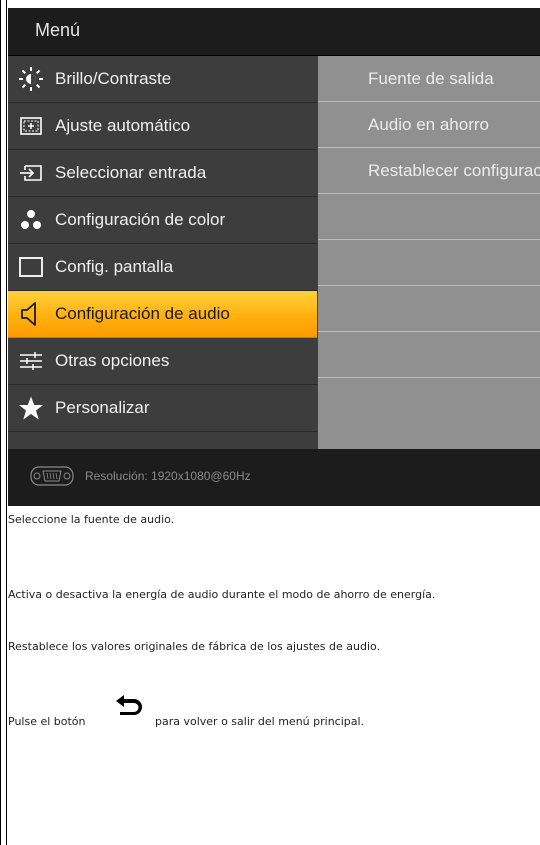 This screenshot has width=540, height=845. Describe the element at coordinates (31, 220) in the screenshot. I see `color-settings-icon` at that location.